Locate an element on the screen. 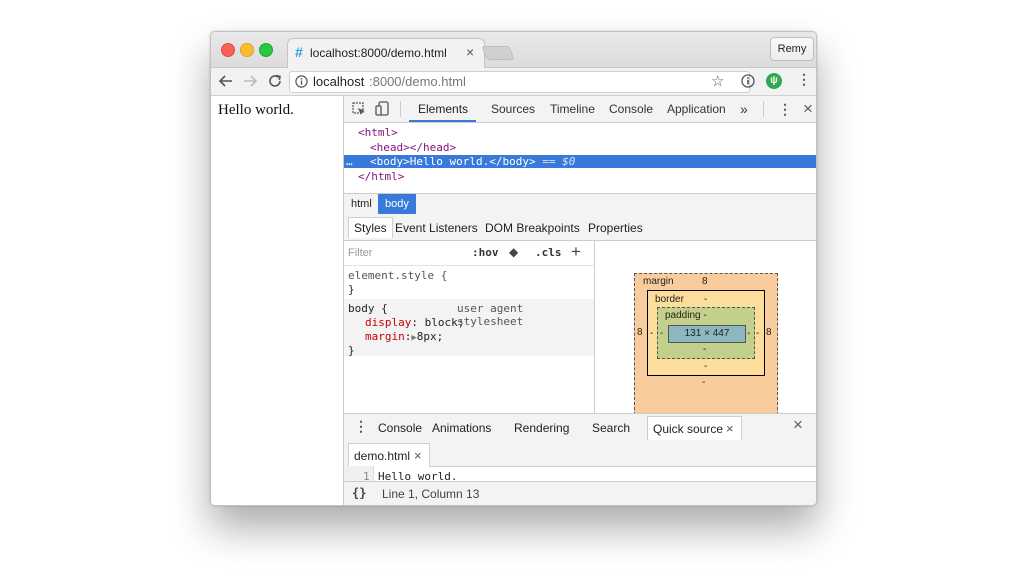 The image size is (1024, 576). device-toolbar-icon is located at coordinates (382, 109).